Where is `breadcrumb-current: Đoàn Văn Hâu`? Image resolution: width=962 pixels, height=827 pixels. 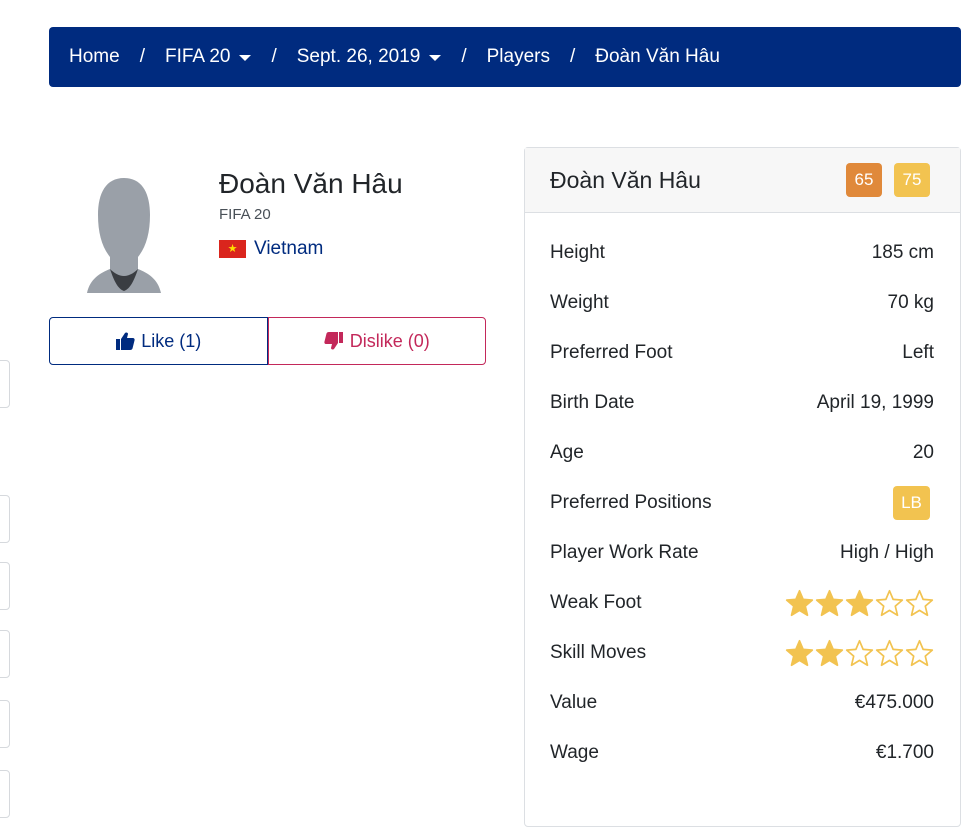
breadcrumb-current: Đoàn Văn Hâu is located at coordinates (657, 56).